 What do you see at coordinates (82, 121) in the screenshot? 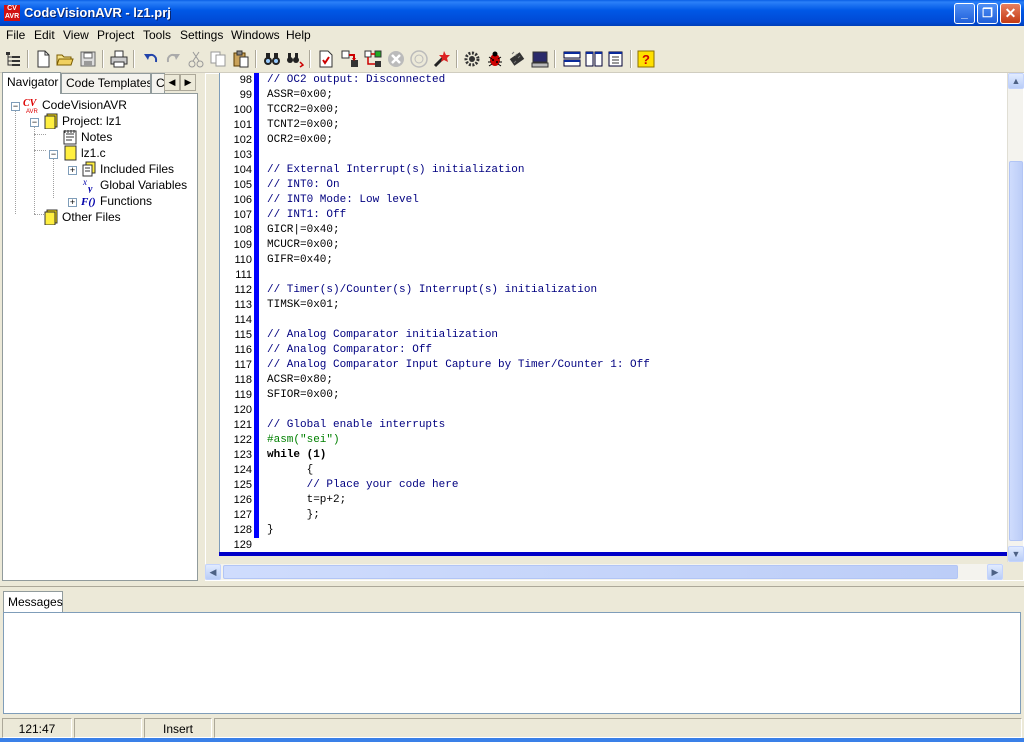
I see `tree-item-project: Project: lz1` at bounding box center [82, 121].